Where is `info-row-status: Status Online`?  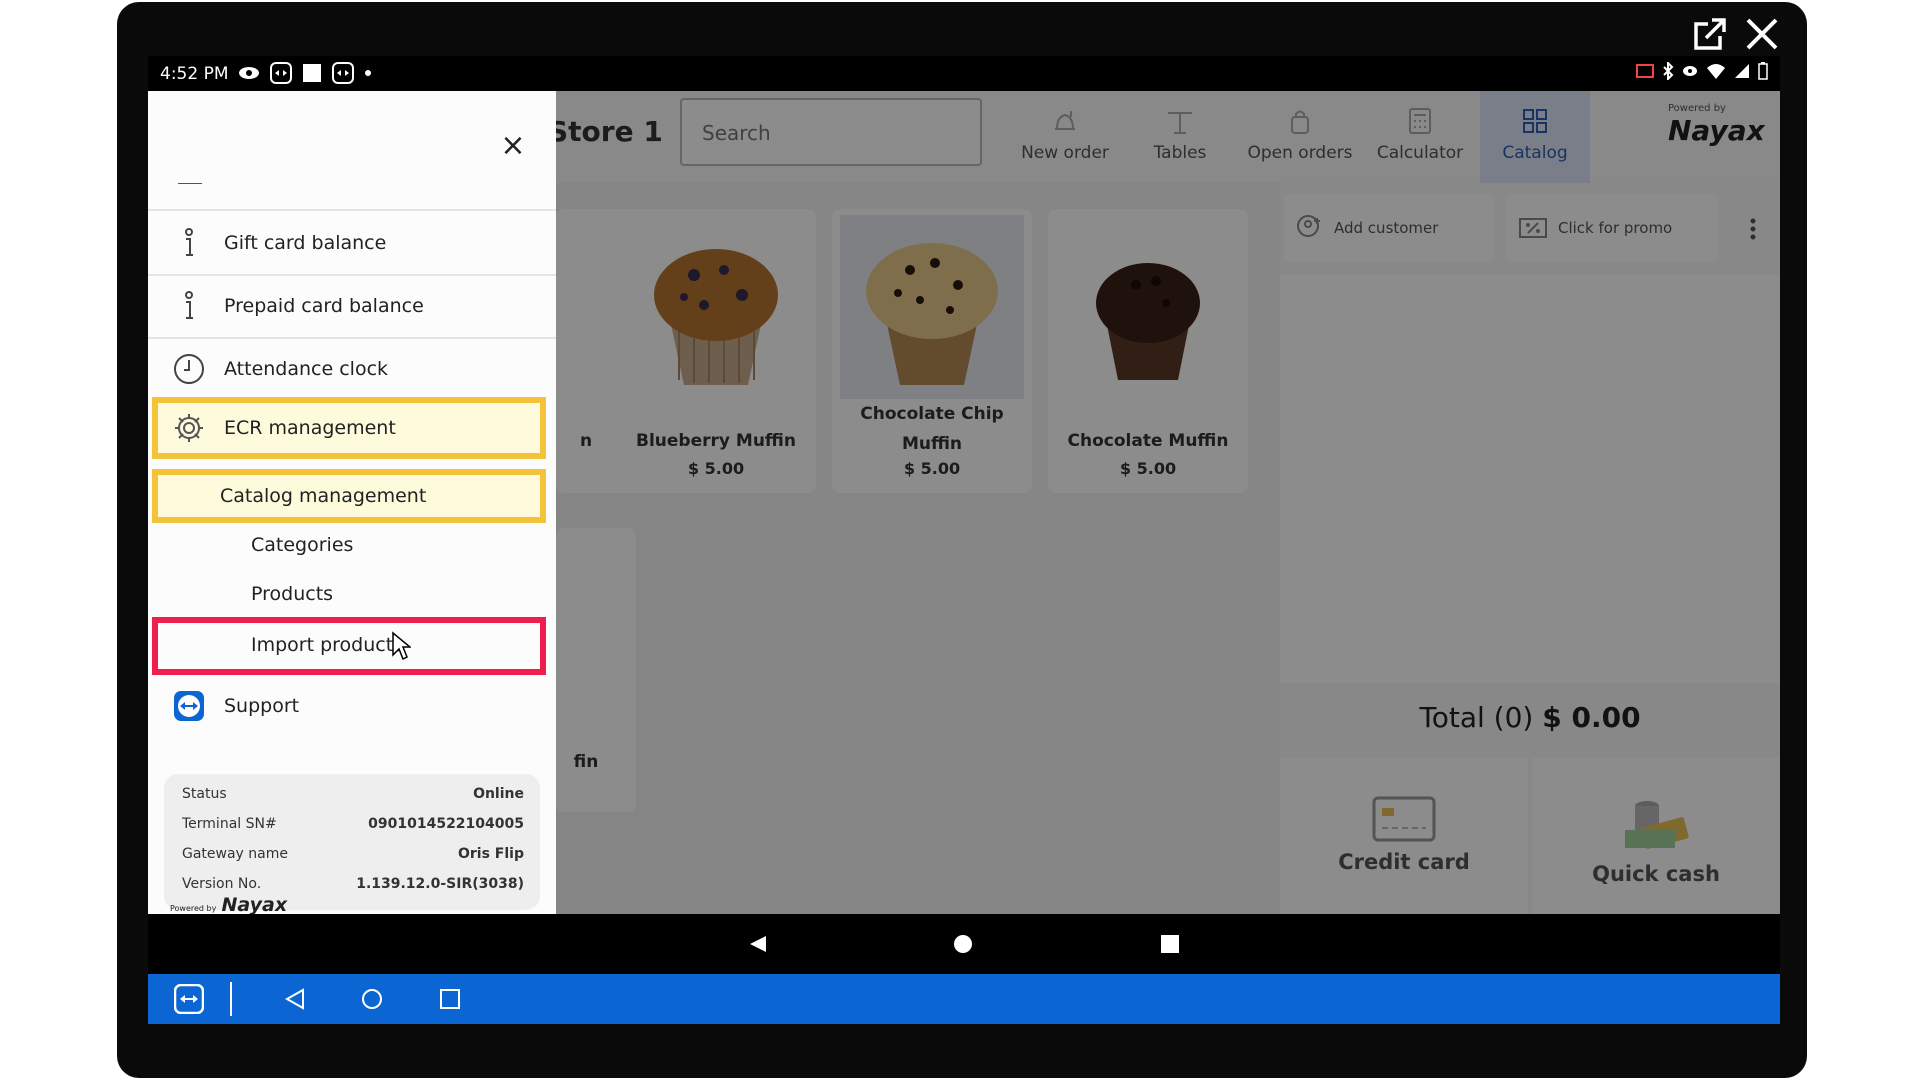
info-row-status: Status Online is located at coordinates (353, 794).